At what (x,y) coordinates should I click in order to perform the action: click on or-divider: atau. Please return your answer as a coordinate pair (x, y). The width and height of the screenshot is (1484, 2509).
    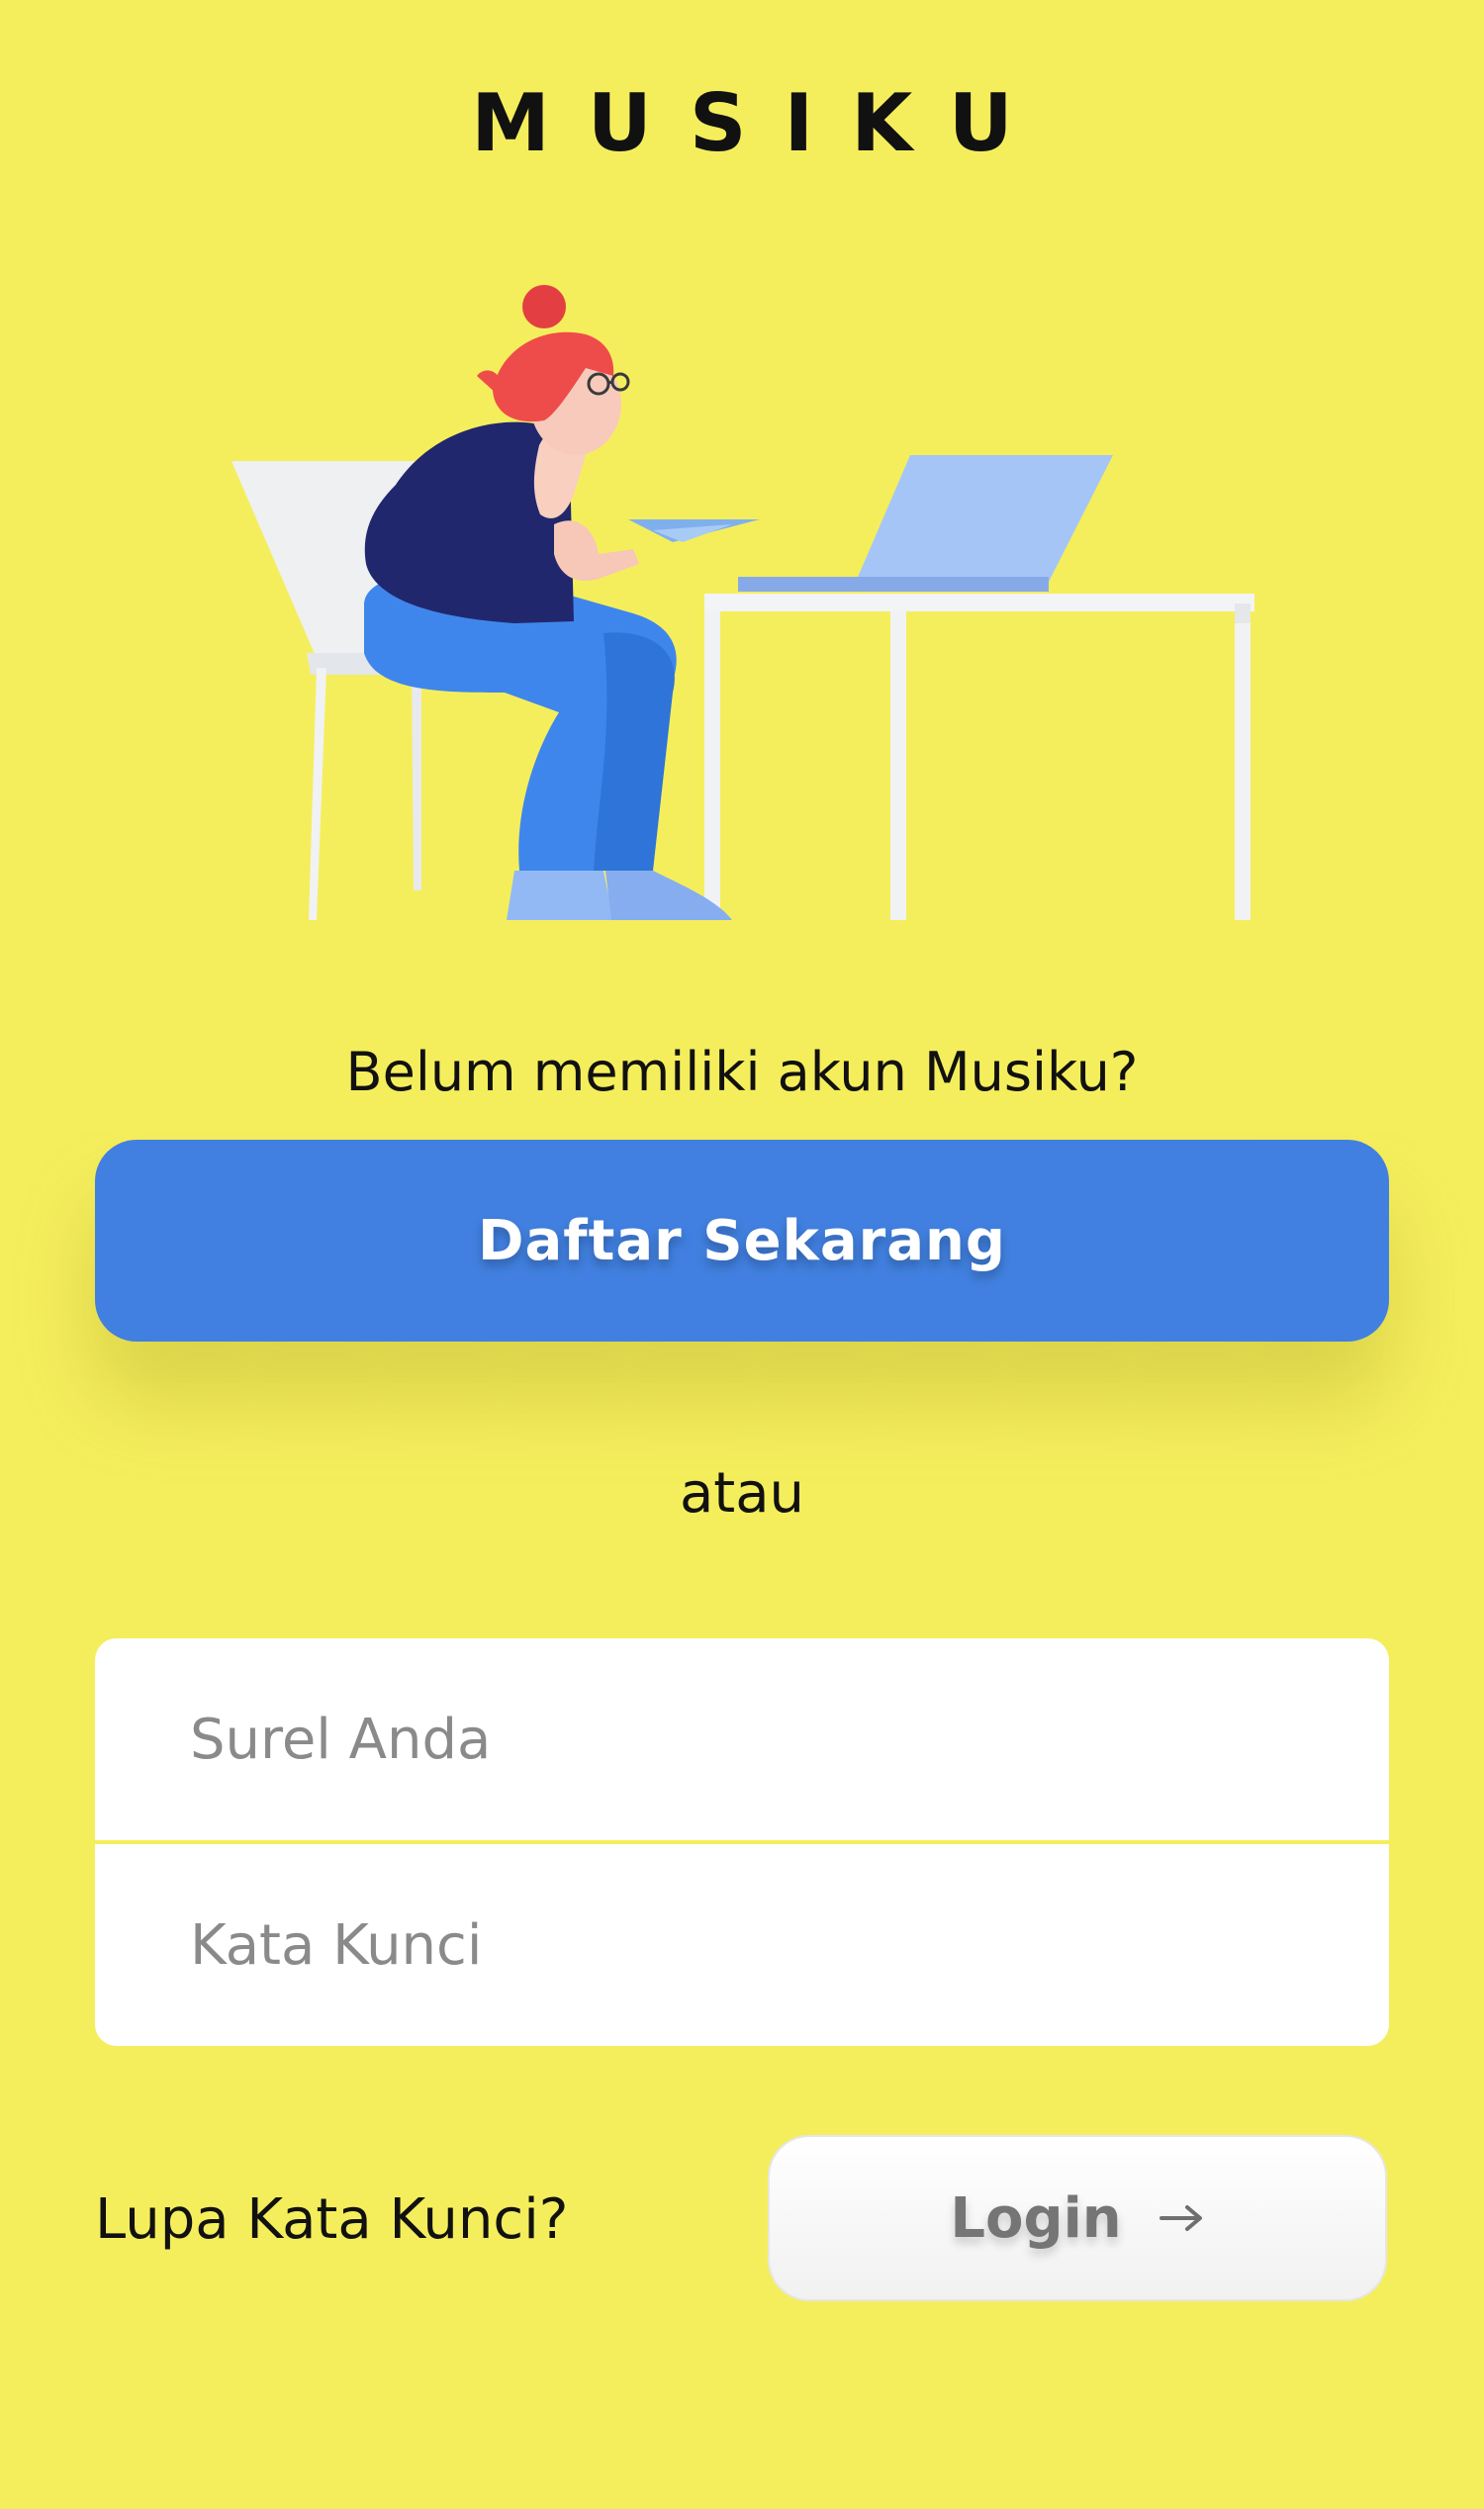
    Looking at the image, I should click on (742, 1493).